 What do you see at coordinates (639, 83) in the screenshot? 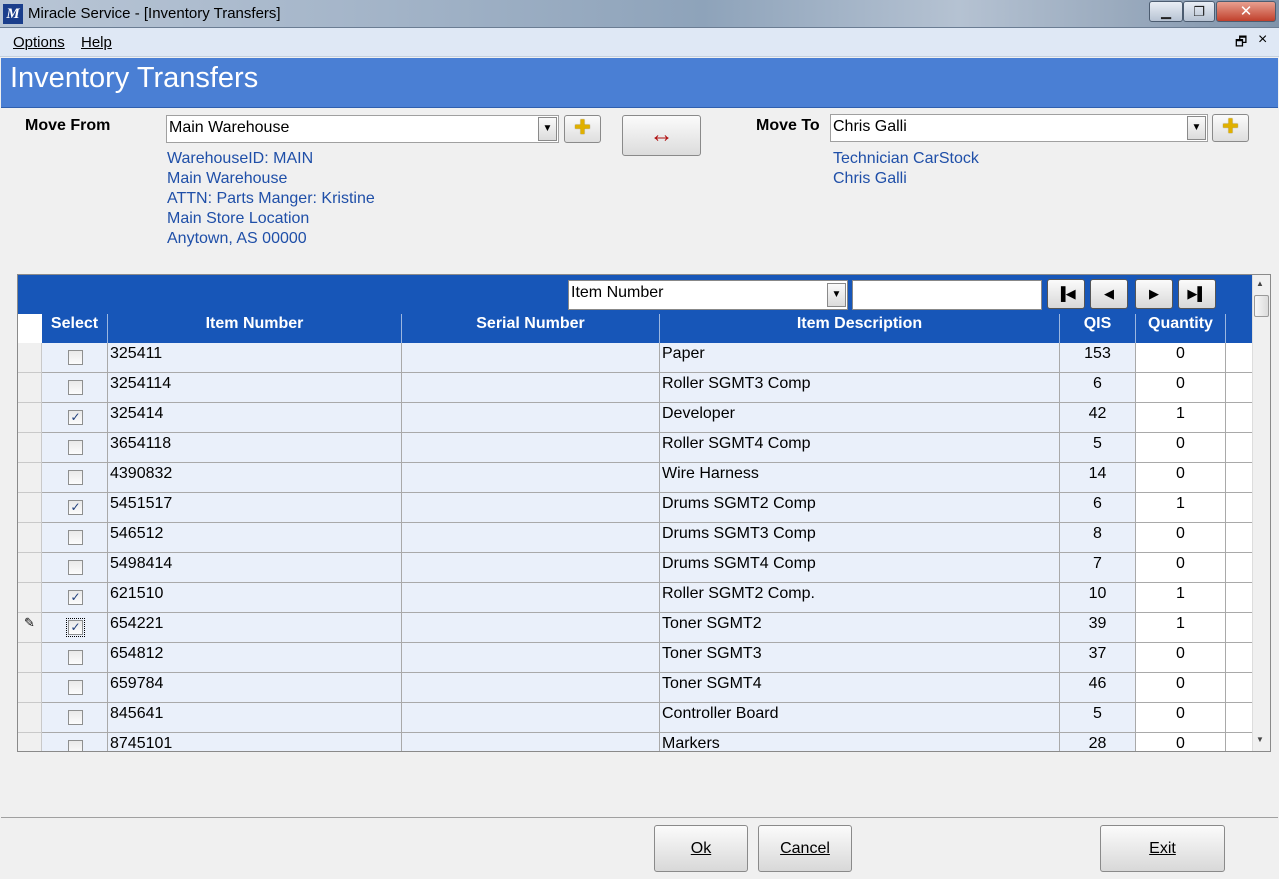
I see `page-header: Inventory Transfers` at bounding box center [639, 83].